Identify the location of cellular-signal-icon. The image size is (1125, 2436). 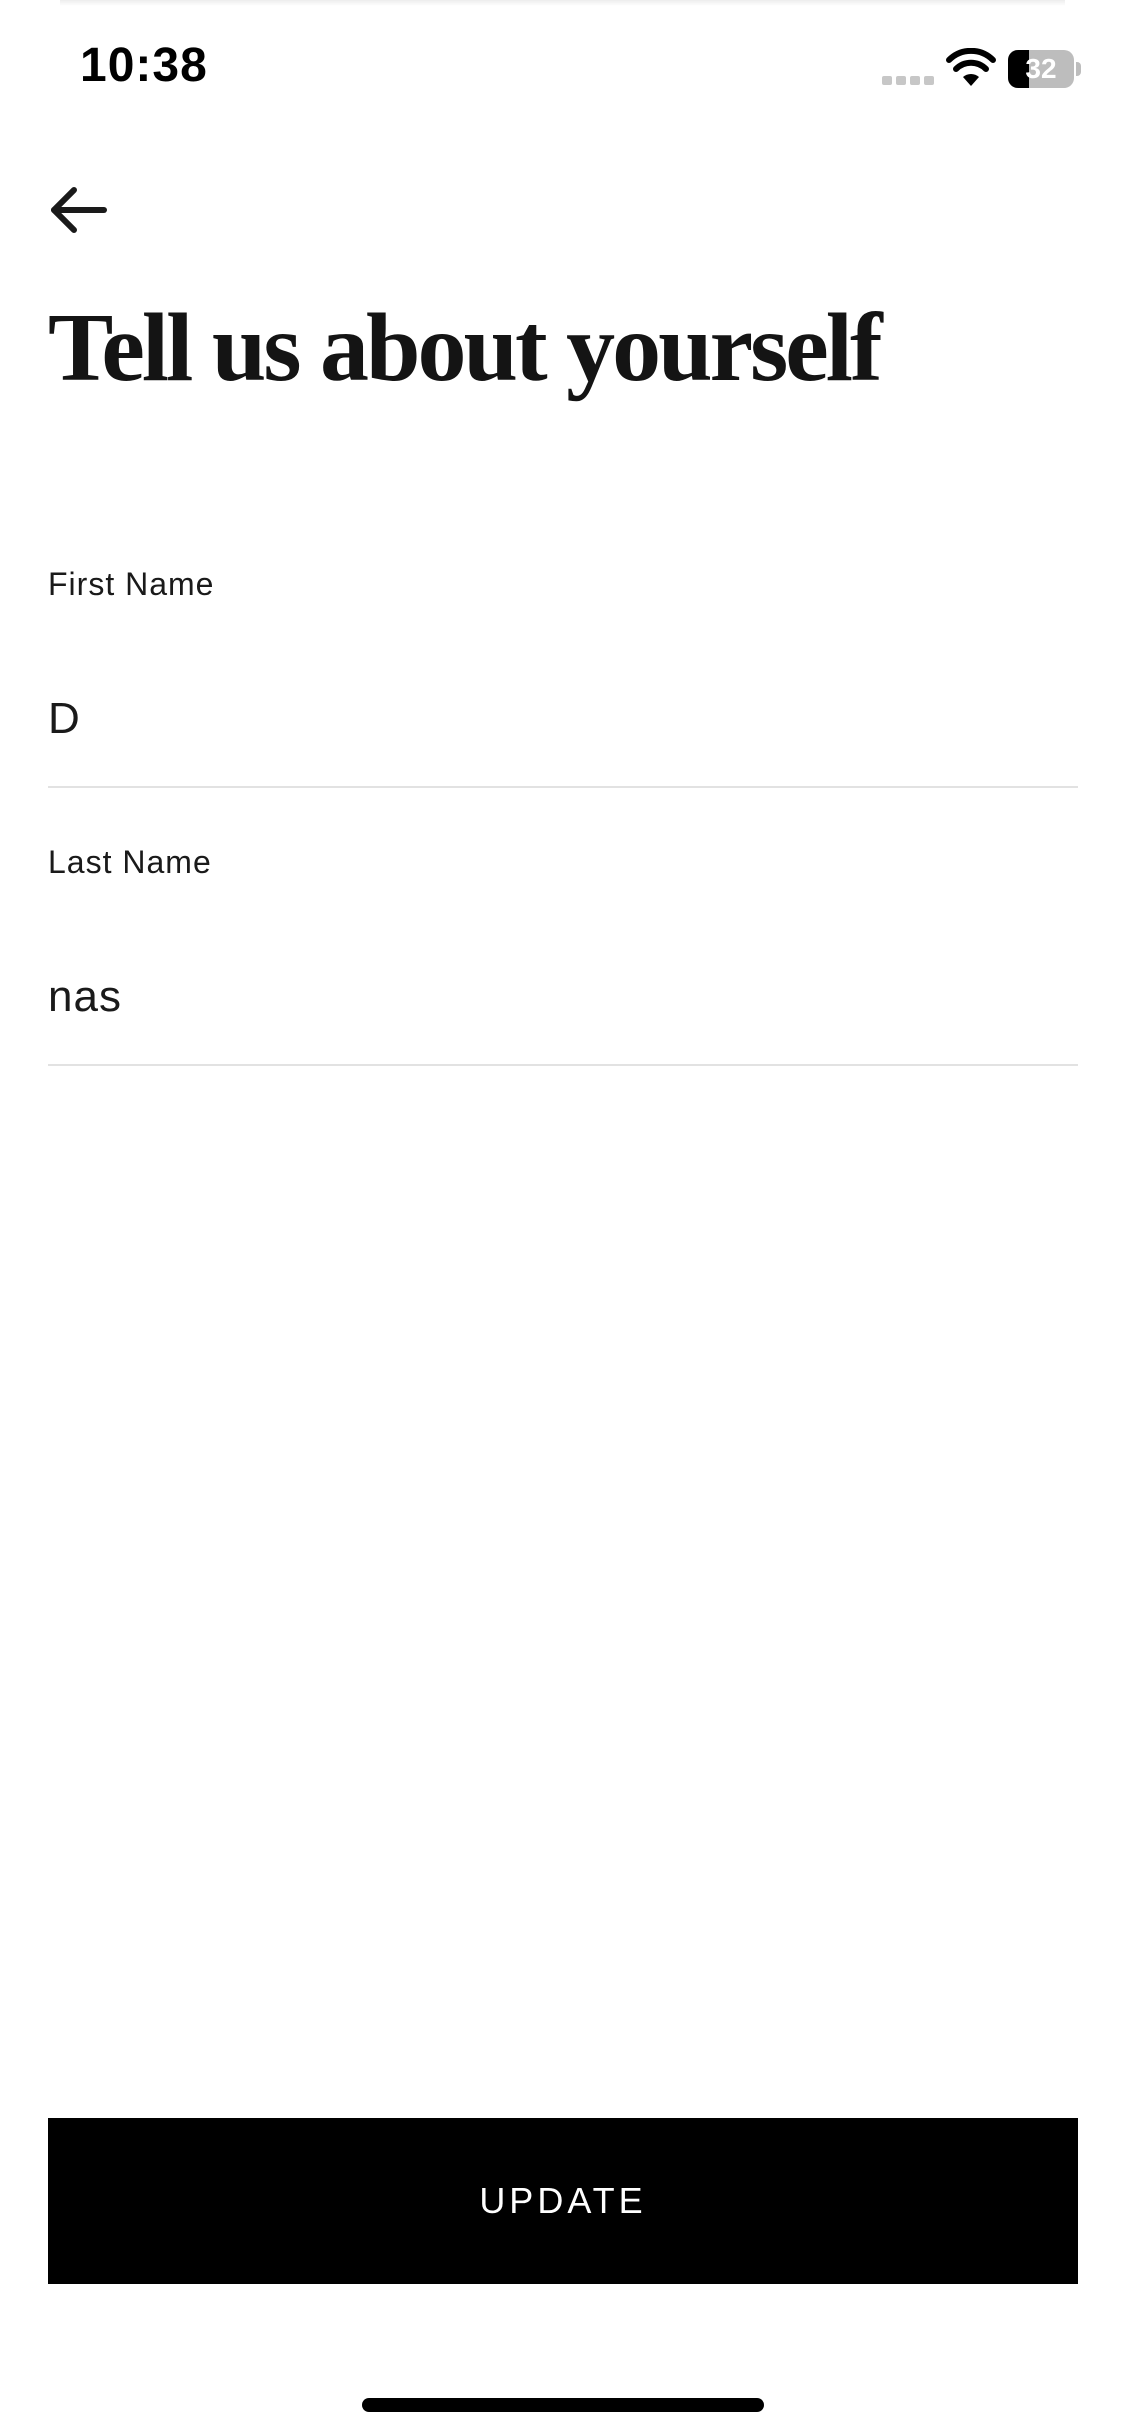
(908, 80).